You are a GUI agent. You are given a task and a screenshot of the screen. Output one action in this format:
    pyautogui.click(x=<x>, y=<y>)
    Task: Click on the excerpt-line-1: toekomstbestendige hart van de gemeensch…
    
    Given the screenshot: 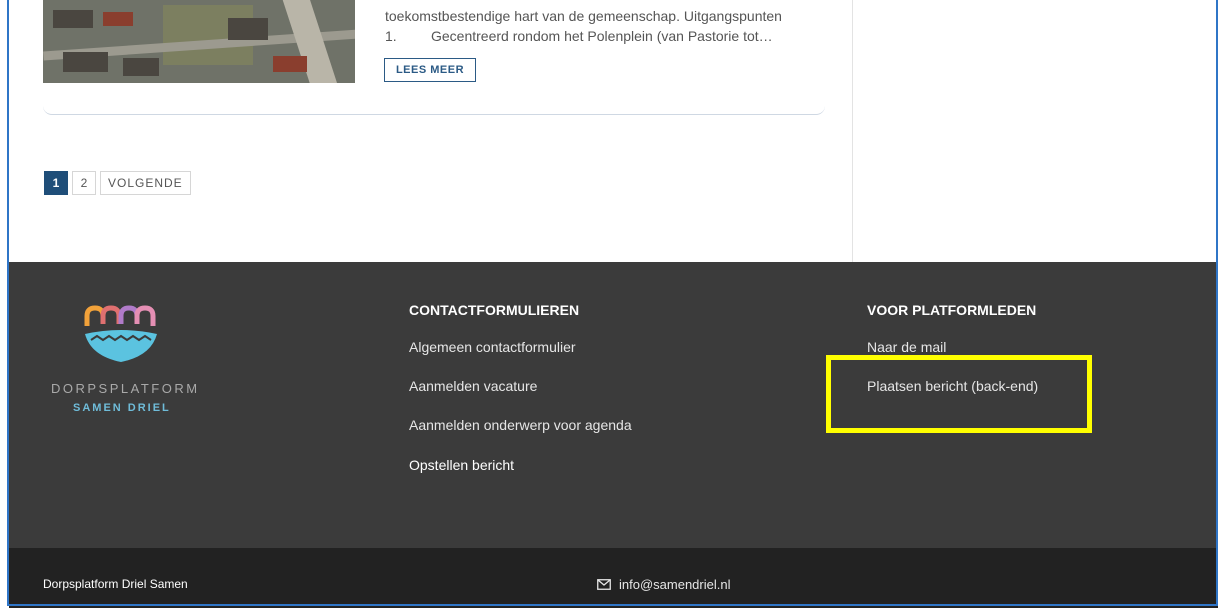 What is the action you would take?
    pyautogui.click(x=583, y=16)
    